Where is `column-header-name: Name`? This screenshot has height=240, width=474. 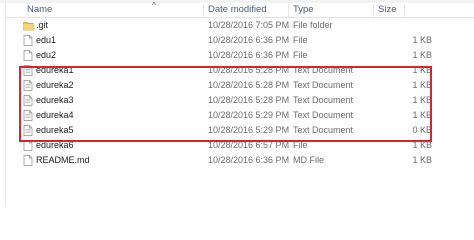 column-header-name: Name is located at coordinates (39, 10).